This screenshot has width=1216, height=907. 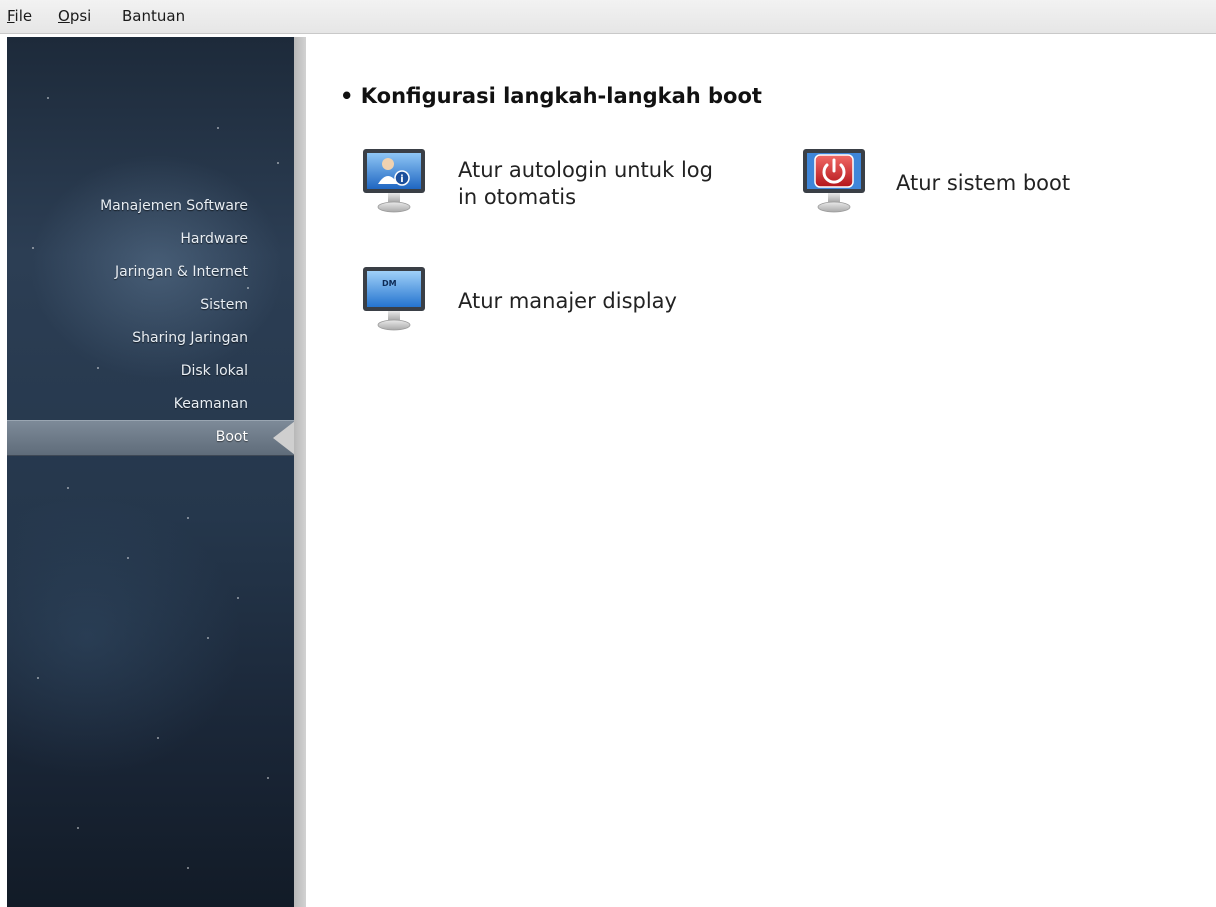 What do you see at coordinates (231, 437) in the screenshot?
I see `sidebar-item-boot-label: Boot` at bounding box center [231, 437].